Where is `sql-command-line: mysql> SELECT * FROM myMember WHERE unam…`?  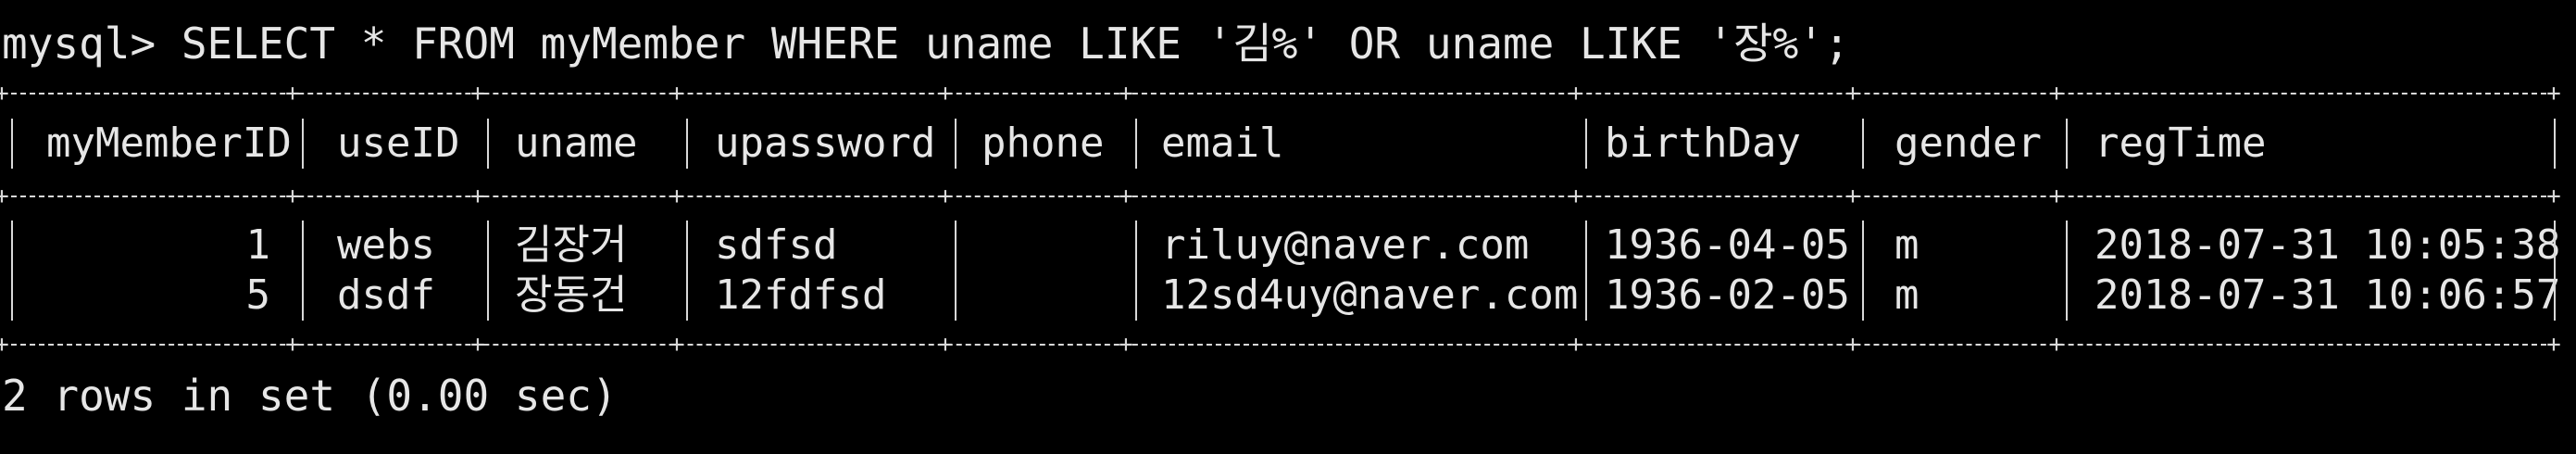 sql-command-line: mysql> SELECT * FROM myMember WHERE unam… is located at coordinates (926, 44).